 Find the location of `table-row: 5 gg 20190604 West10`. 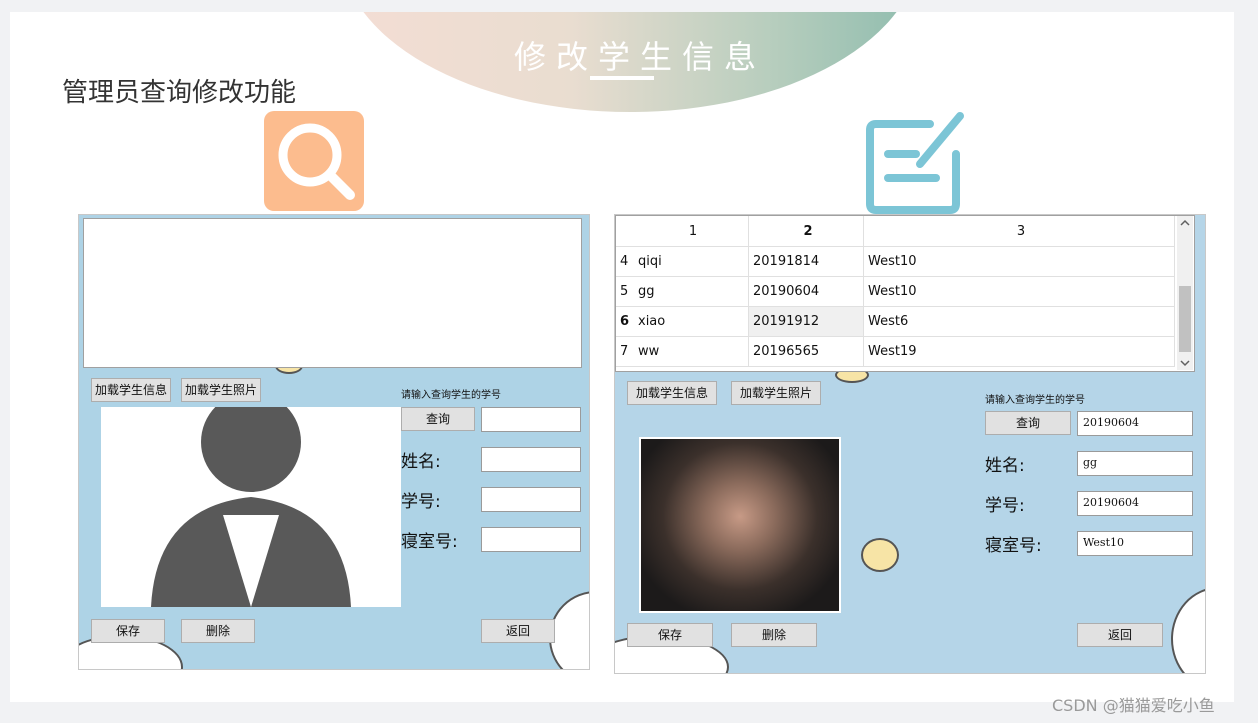

table-row: 5 gg 20190604 West10 is located at coordinates (895, 291).